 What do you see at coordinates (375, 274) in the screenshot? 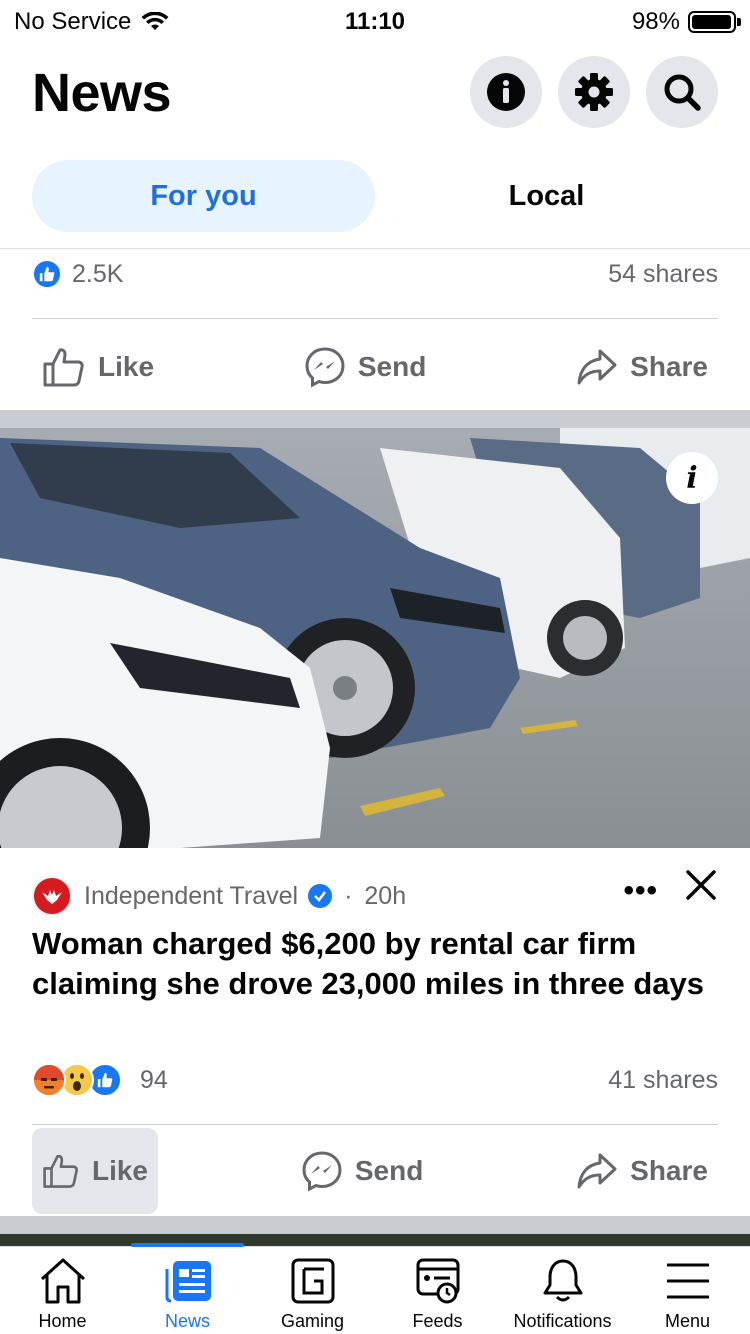
I see `previous-post-stats: 2.5K 54 shares` at bounding box center [375, 274].